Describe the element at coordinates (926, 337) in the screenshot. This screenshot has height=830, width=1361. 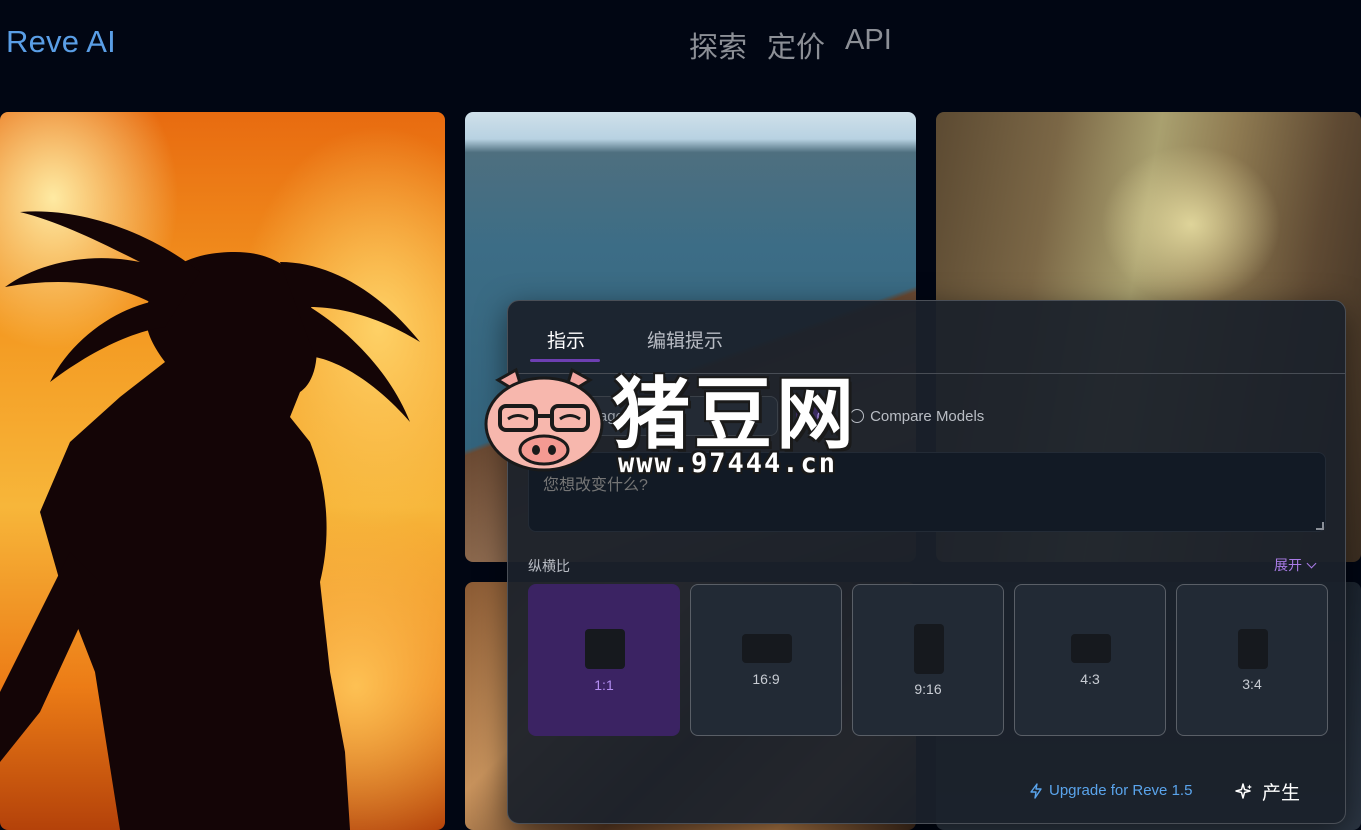
I see `panel-tabs: 指示 编辑提示` at that location.